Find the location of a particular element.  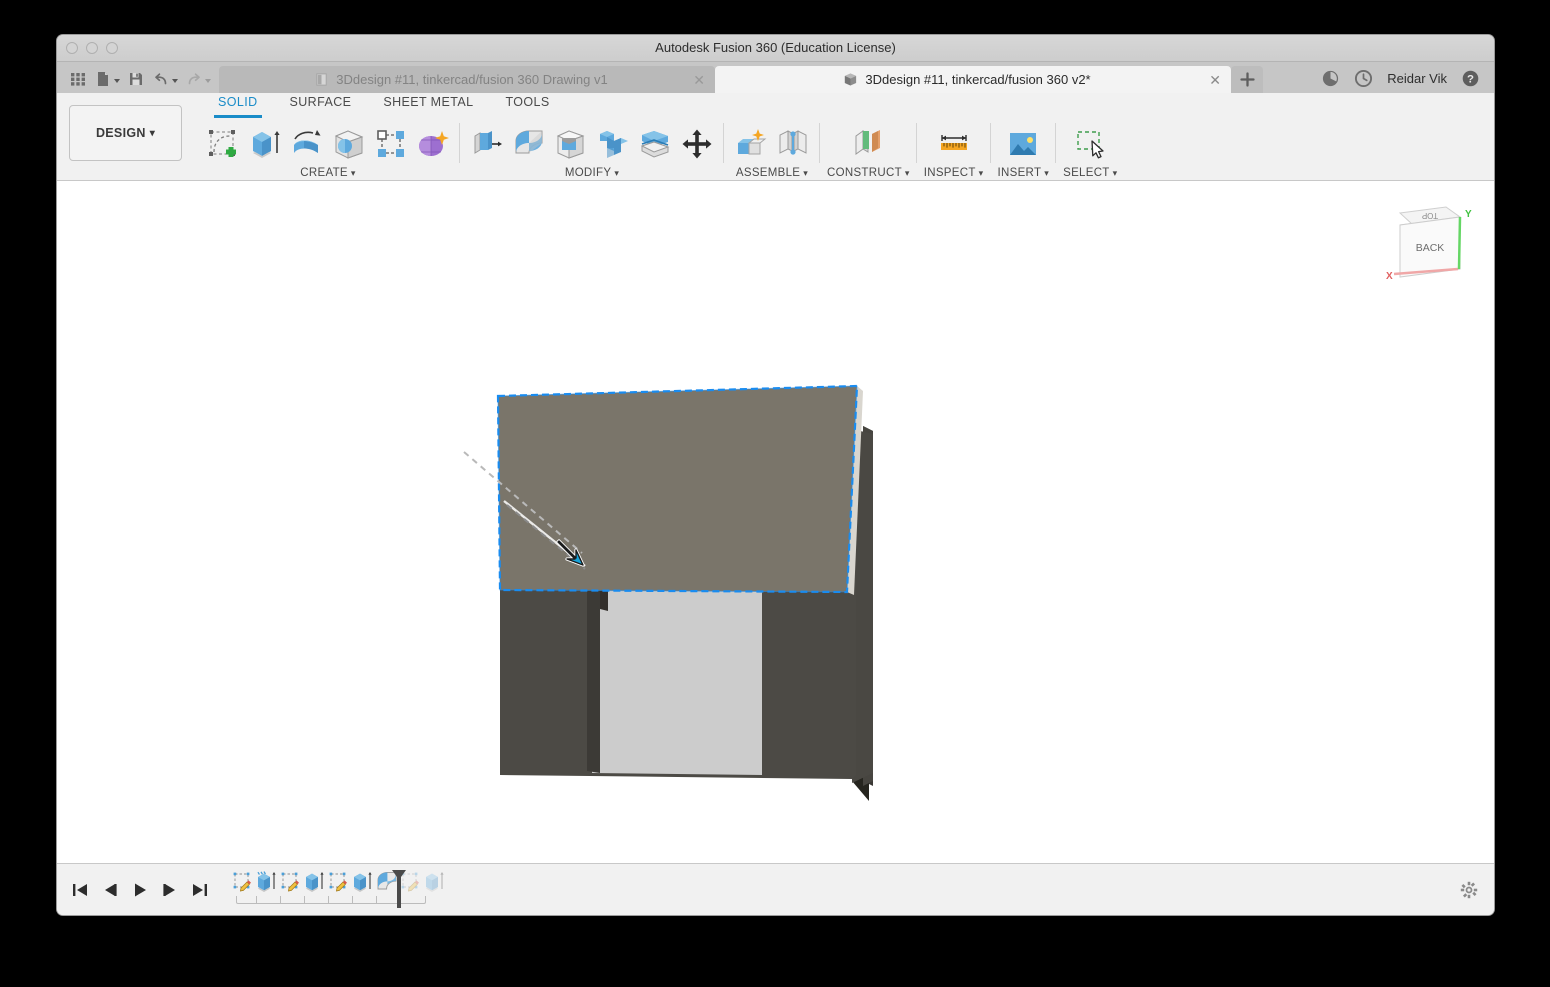

model-top-face-selected is located at coordinates (677, 489).